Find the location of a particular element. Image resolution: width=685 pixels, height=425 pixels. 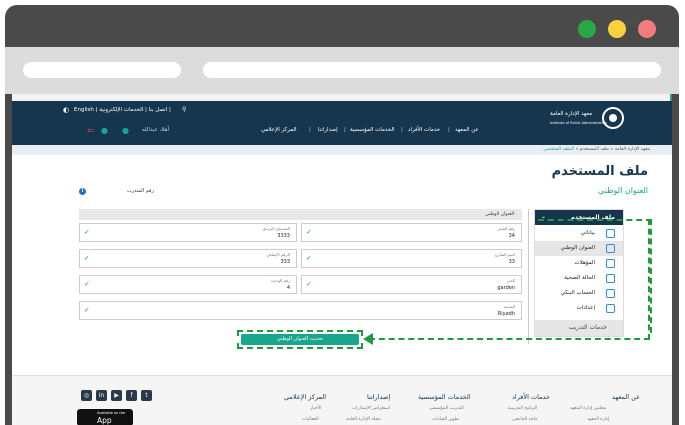

url-field is located at coordinates (432, 70).